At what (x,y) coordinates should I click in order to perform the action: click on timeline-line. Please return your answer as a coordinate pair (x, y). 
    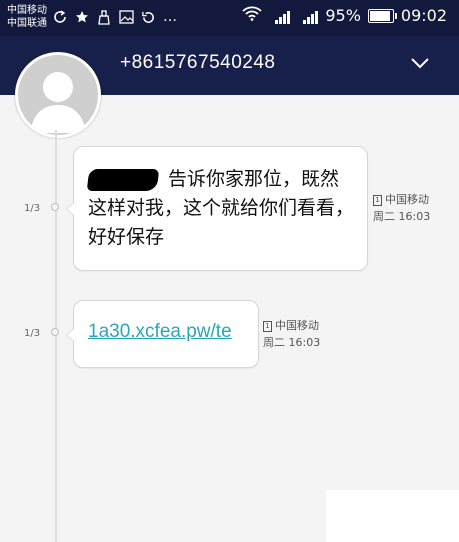
    Looking at the image, I should click on (56, 336).